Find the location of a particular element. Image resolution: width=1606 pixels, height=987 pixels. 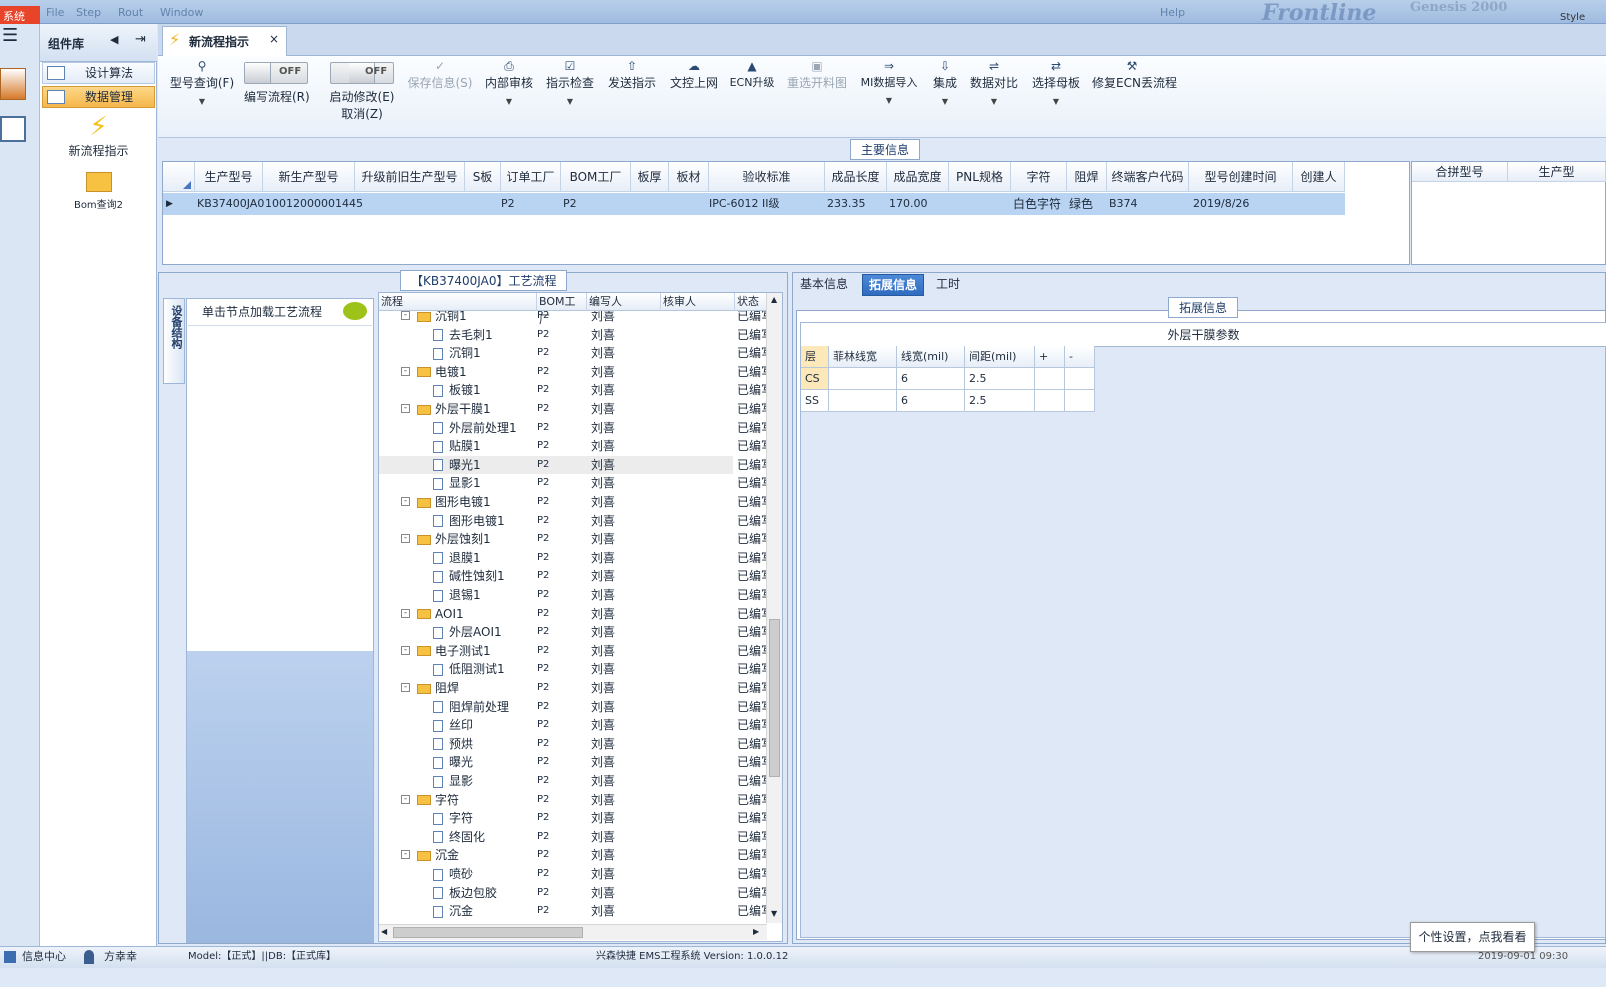

tree-row: - 沉金 P2 刘喜 已编写 is located at coordinates (573, 855).